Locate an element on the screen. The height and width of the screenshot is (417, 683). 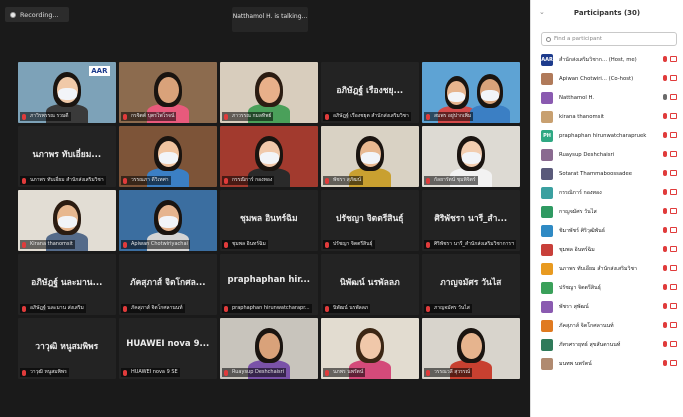
participant-row: กรรณิการ์ กองทอง is located at coordinates (607, 192).